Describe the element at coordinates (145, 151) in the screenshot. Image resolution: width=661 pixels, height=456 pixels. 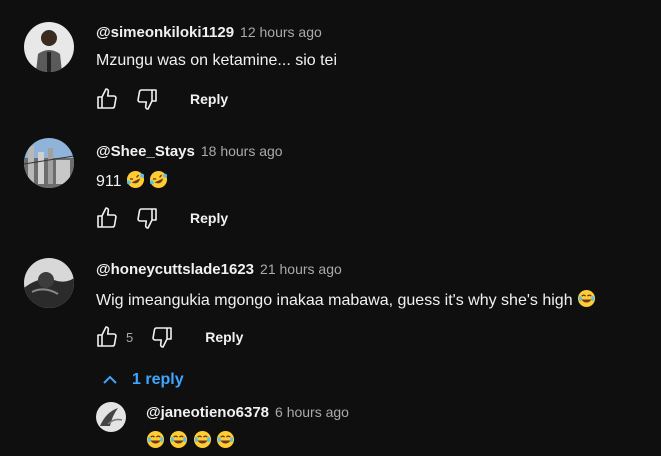
I see `comment-author: @Shee_Stays` at that location.